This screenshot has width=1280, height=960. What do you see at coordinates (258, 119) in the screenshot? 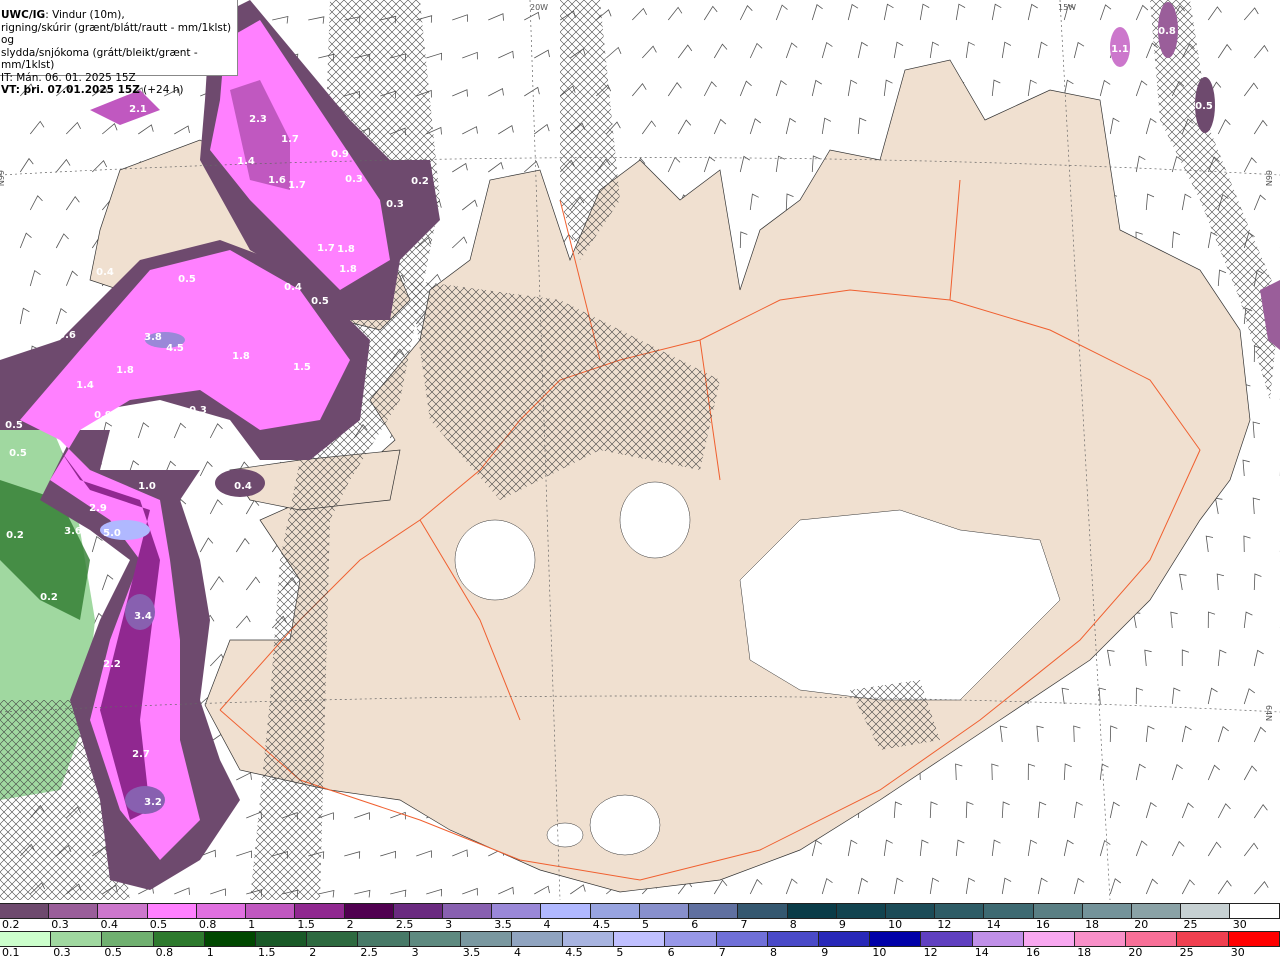
I see `precip-value-label: 2.3` at bounding box center [258, 119].